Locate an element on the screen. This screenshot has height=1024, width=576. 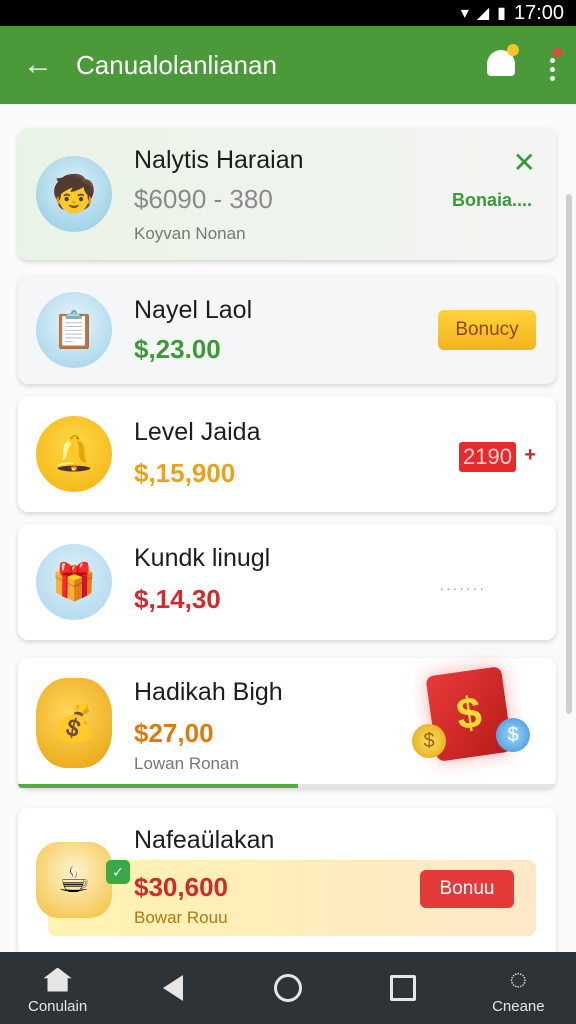
item-name: Nalytis Haraian is located at coordinates (219, 160).